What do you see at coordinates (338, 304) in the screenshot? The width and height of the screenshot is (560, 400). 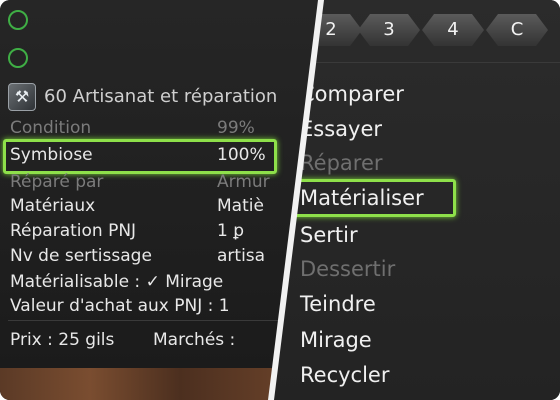 I see `menu-item-dye: Teindre` at bounding box center [338, 304].